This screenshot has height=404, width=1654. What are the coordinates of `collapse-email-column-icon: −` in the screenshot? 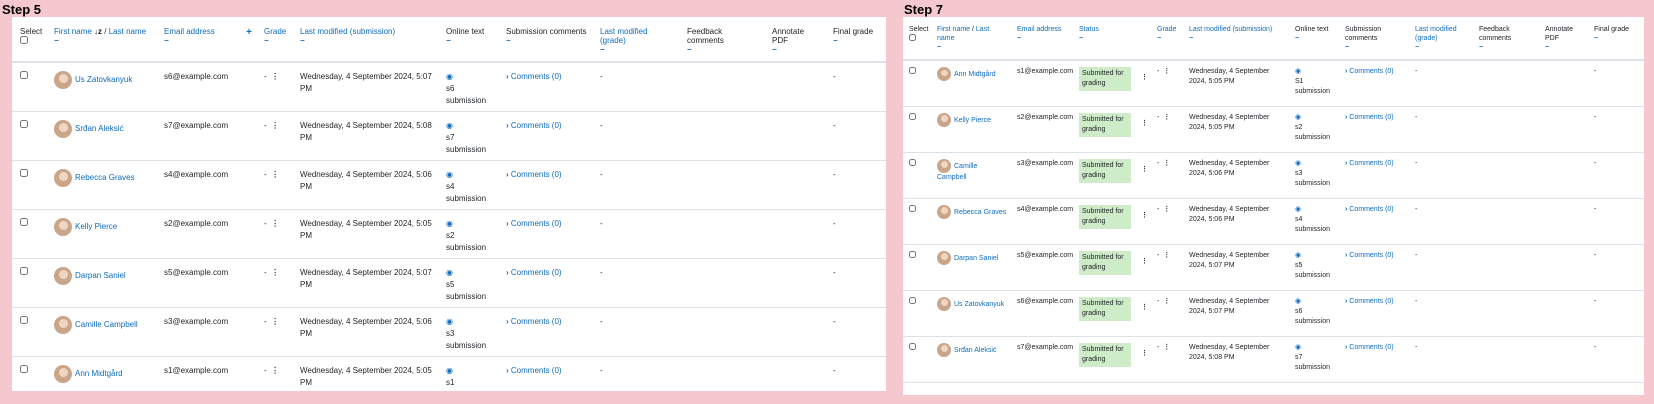 It's located at (1043, 39).